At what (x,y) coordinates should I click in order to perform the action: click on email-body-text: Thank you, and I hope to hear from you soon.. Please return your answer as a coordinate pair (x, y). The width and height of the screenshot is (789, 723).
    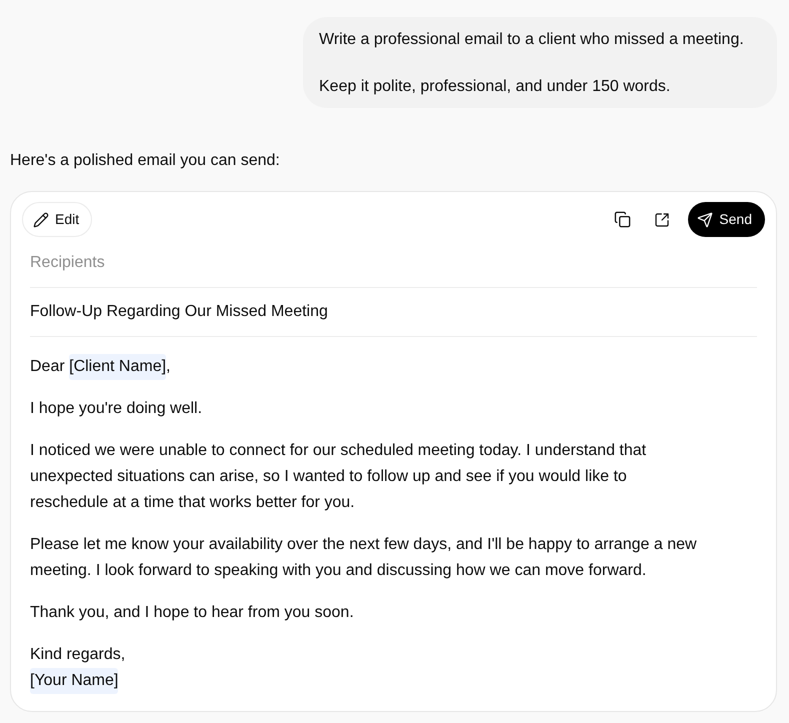
    Looking at the image, I should click on (192, 613).